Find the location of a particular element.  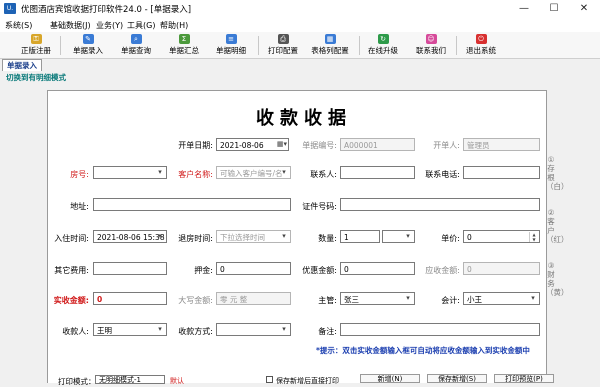

exit-label: 退出系统 is located at coordinates (481, 50).